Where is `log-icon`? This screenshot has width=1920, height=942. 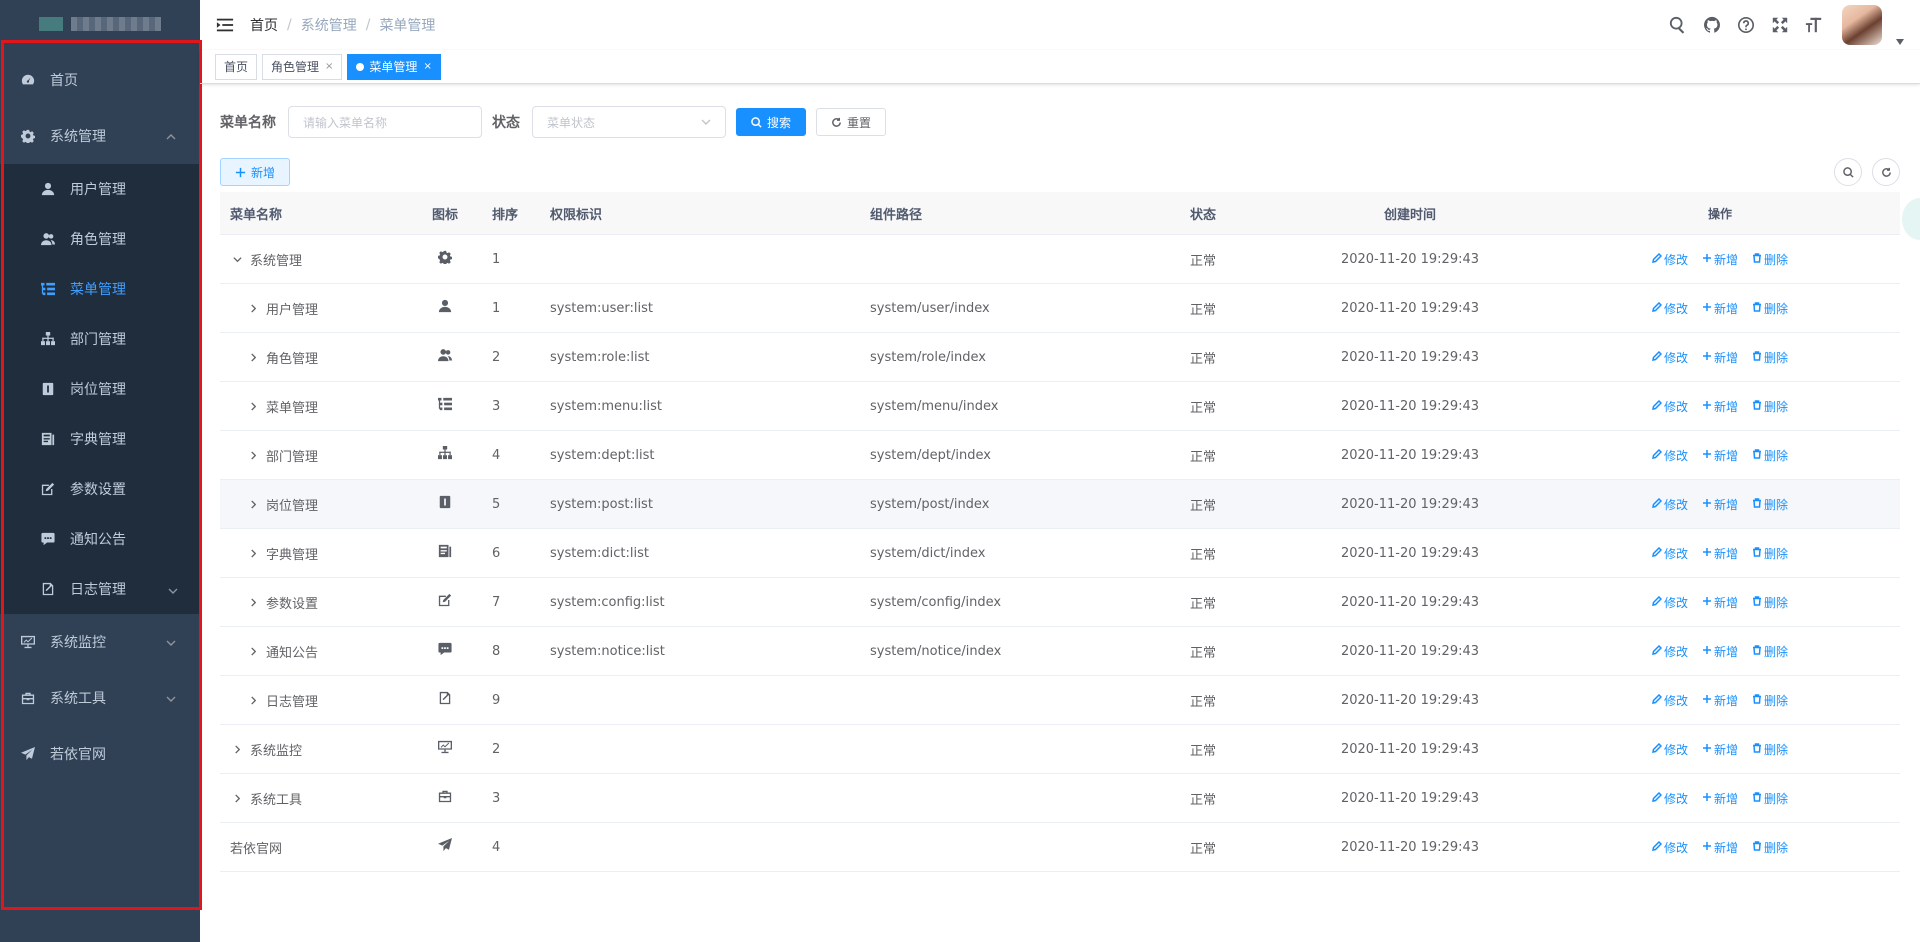
log-icon is located at coordinates (445, 700).